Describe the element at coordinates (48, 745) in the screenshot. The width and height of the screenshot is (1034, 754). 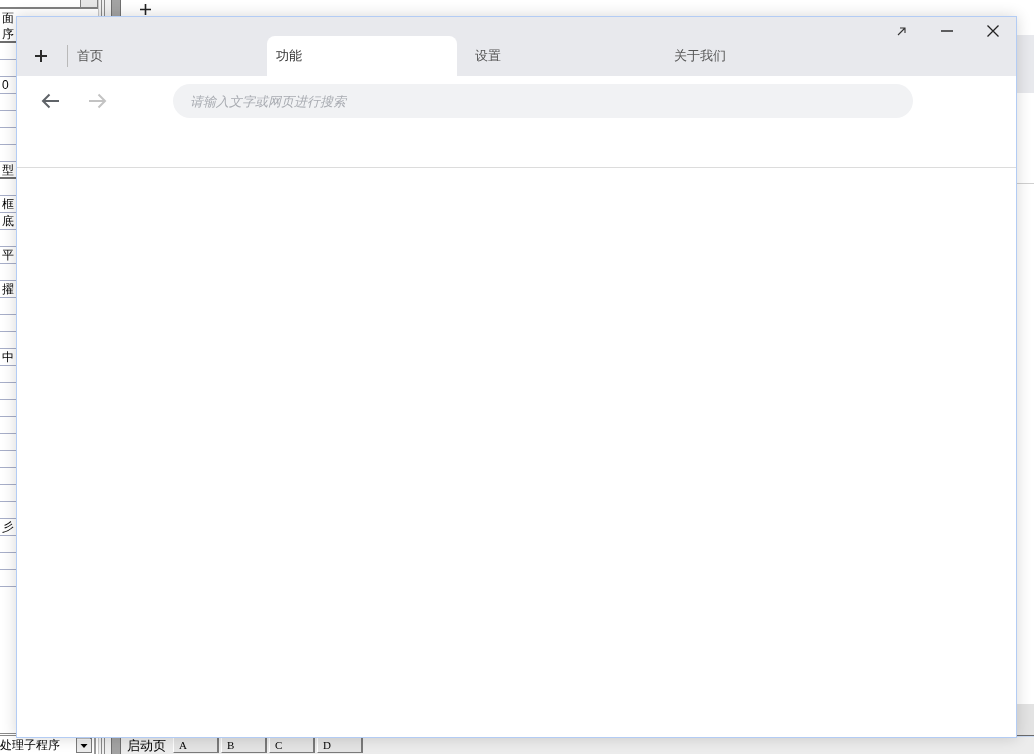
I see `dropdown: 处理子程序` at that location.